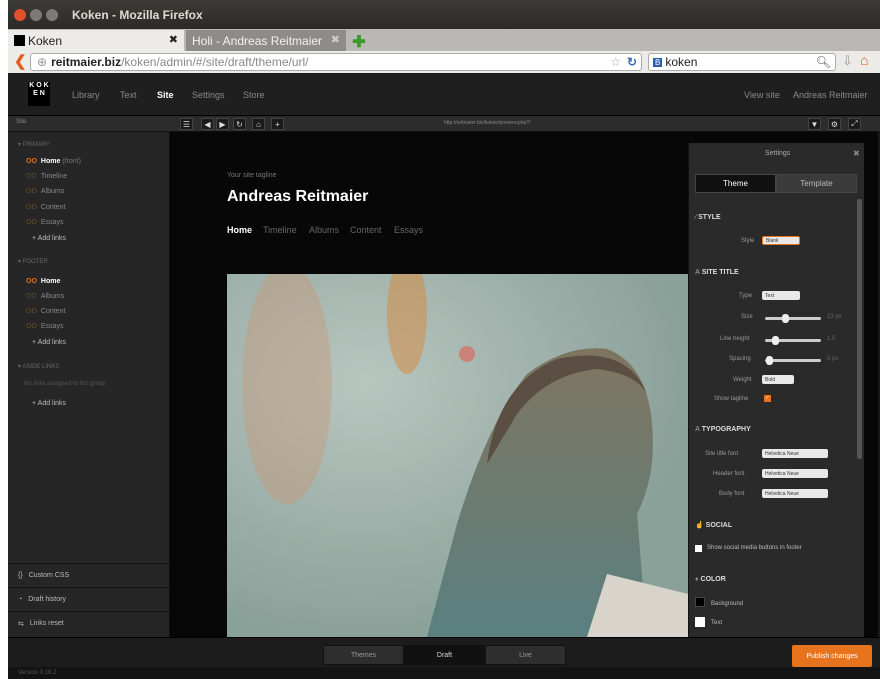 The height and width of the screenshot is (679, 880). I want to click on footer-link-home: OO Home, so click(43, 281).